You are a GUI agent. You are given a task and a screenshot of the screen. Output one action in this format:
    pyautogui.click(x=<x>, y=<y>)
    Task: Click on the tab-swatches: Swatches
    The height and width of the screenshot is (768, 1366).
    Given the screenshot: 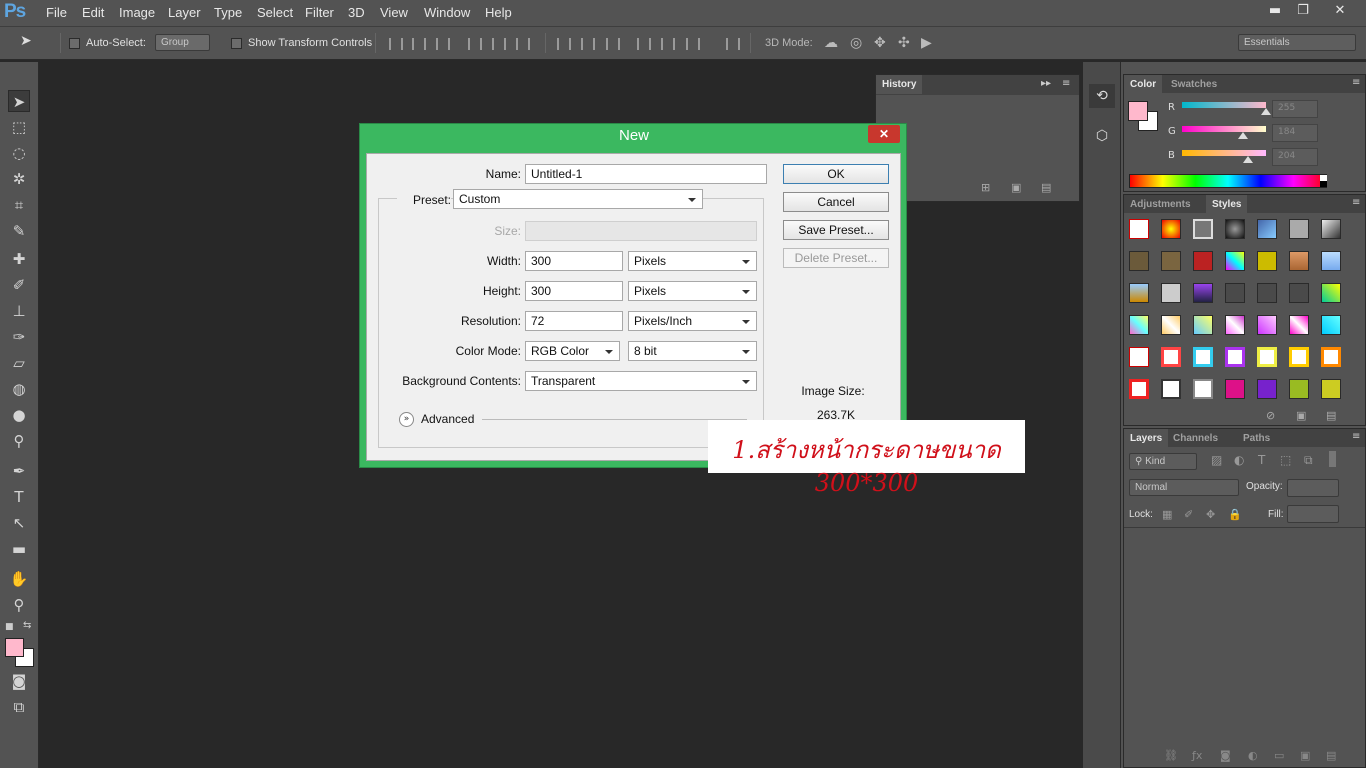 What is the action you would take?
    pyautogui.click(x=1194, y=84)
    